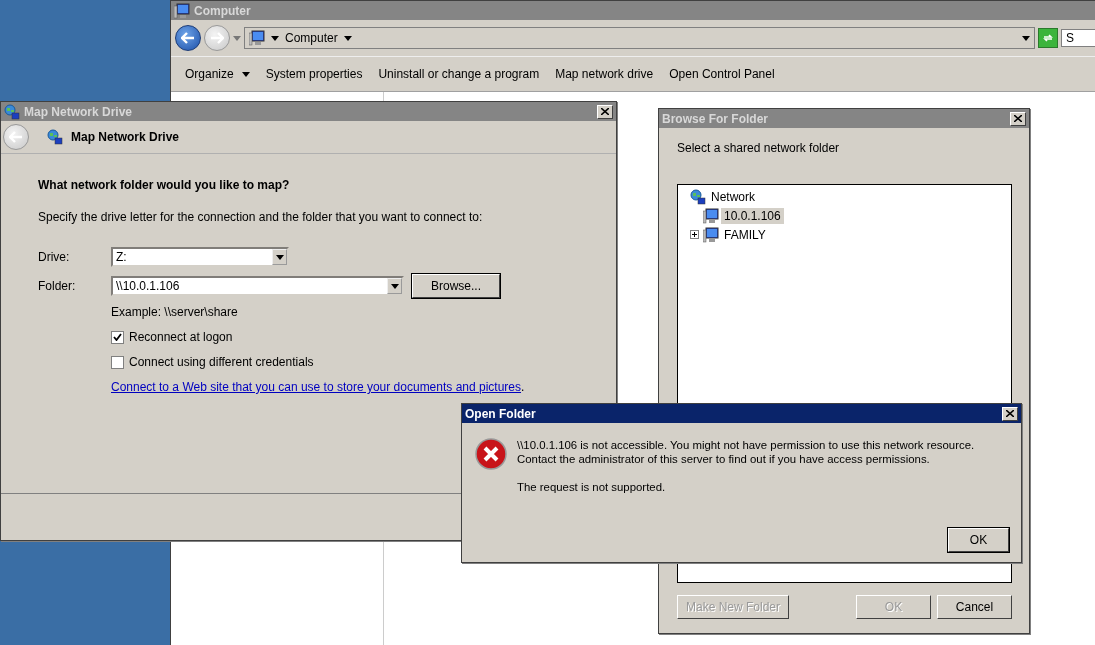  What do you see at coordinates (78, 111) in the screenshot?
I see `window-title: Map Network Drive` at bounding box center [78, 111].